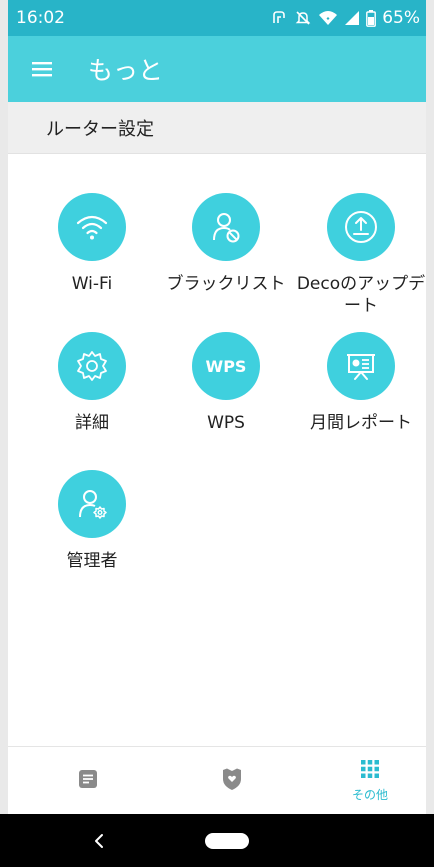 The width and height of the screenshot is (434, 867). I want to click on back-icon, so click(99, 841).